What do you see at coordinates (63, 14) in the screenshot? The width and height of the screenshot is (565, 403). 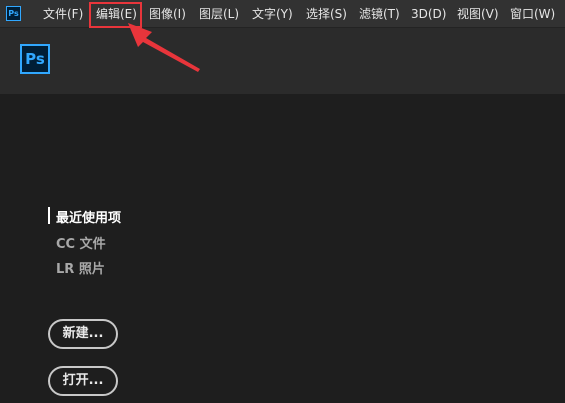 I see `menu-file: 文件(F)` at bounding box center [63, 14].